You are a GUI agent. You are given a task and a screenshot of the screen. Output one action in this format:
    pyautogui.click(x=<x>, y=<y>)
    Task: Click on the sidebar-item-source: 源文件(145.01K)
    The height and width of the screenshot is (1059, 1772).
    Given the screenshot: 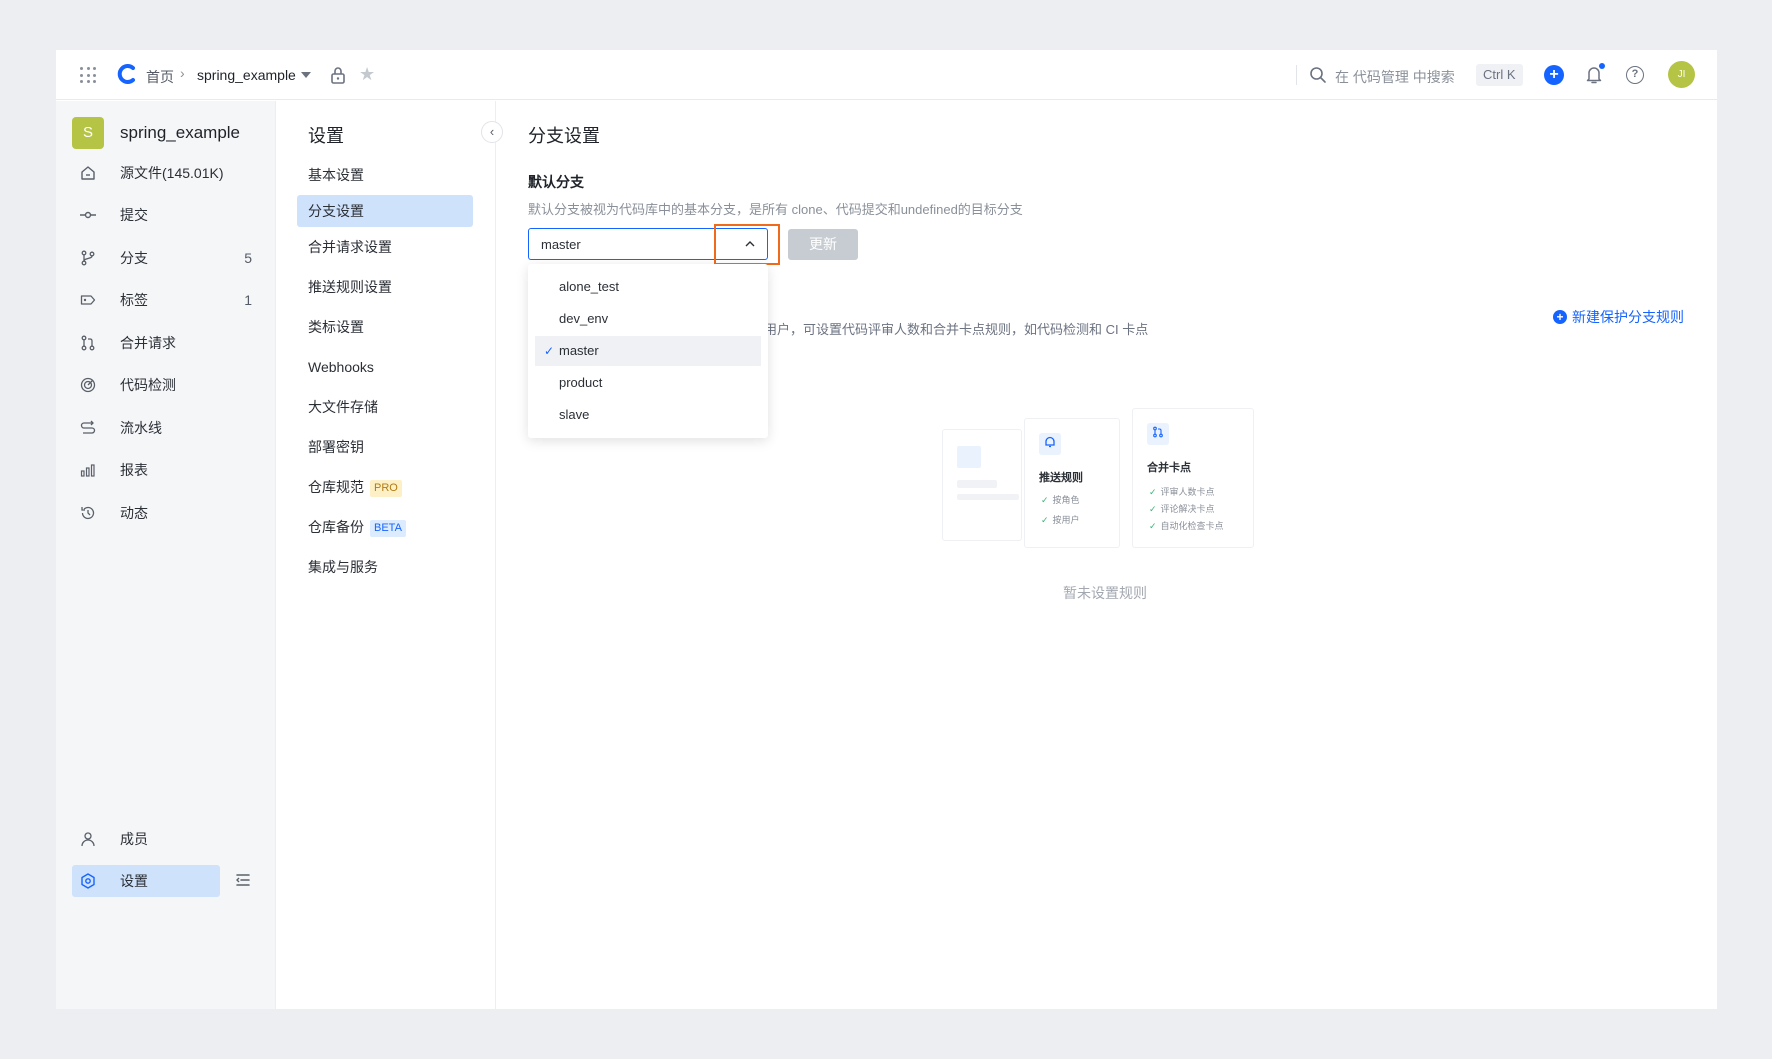 What is the action you would take?
    pyautogui.click(x=166, y=173)
    